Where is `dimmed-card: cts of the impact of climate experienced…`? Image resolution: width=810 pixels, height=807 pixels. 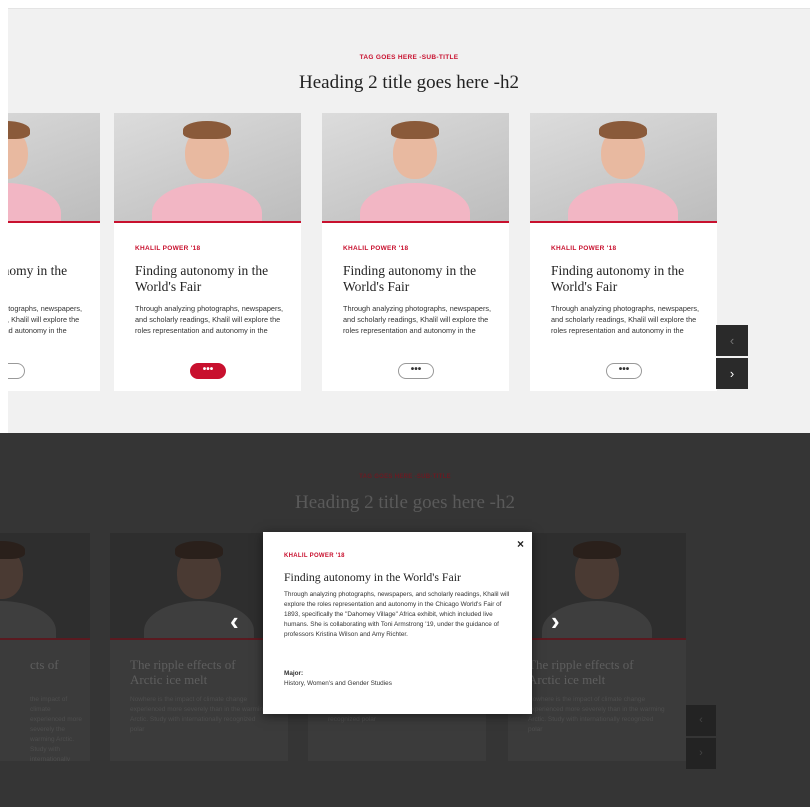 dimmed-card: cts of the impact of climate experienced… is located at coordinates (45, 647).